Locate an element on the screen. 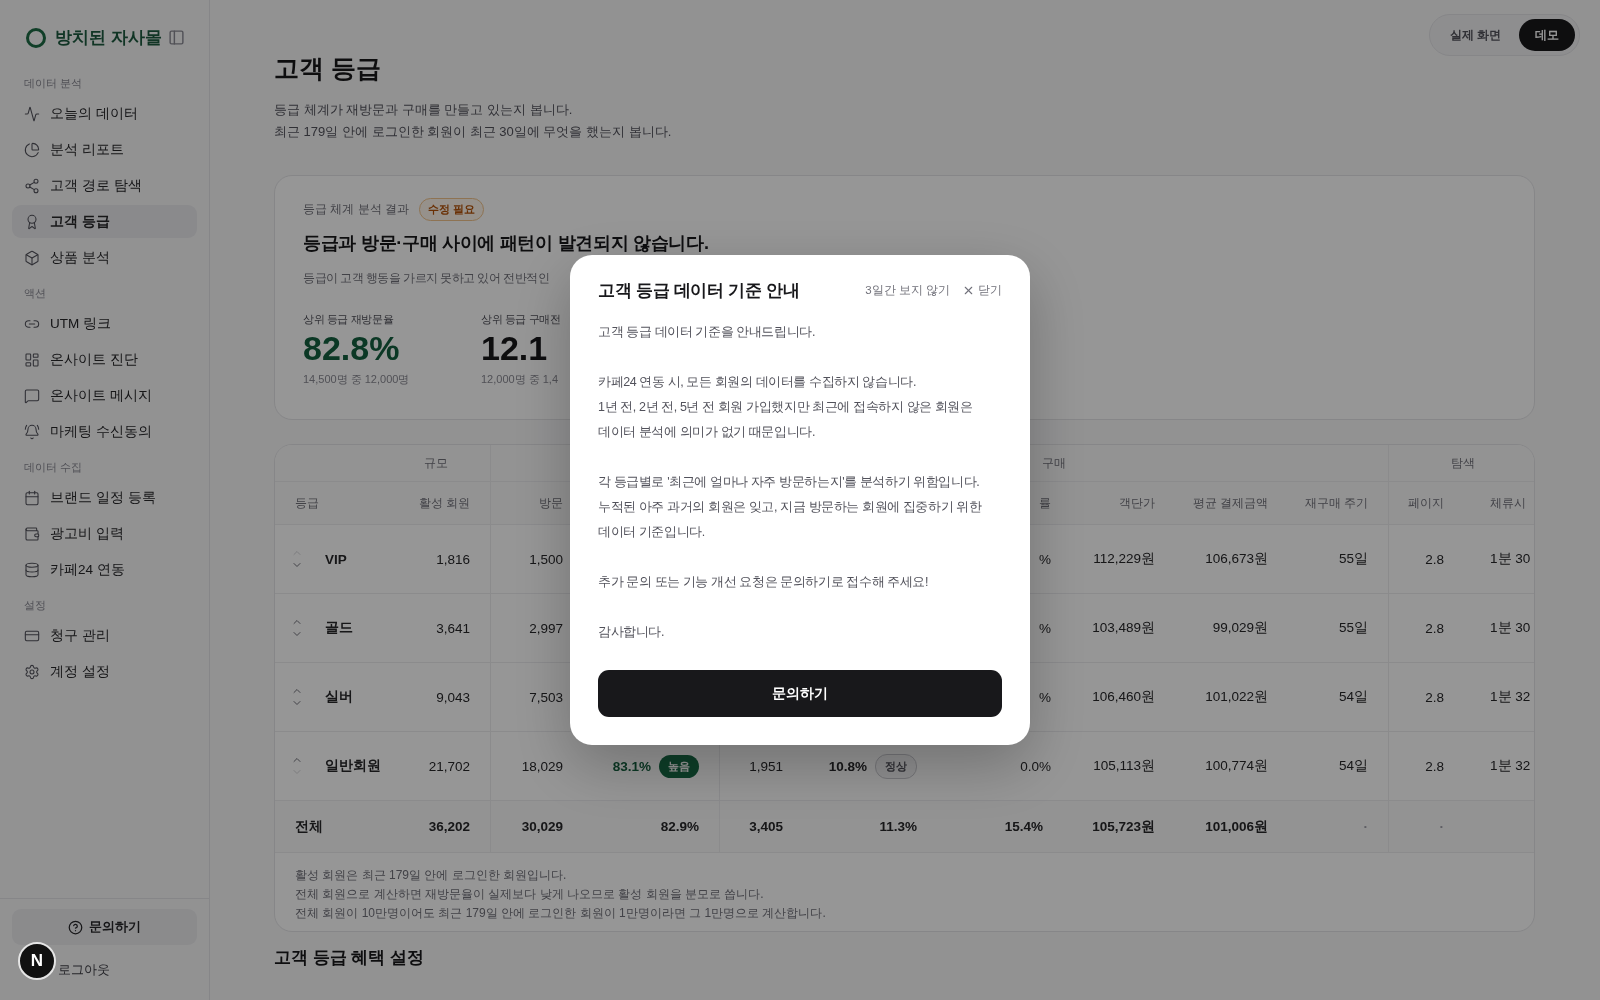 This screenshot has width=1600, height=1000. nav-item: 상품 분석 is located at coordinates (104, 257).